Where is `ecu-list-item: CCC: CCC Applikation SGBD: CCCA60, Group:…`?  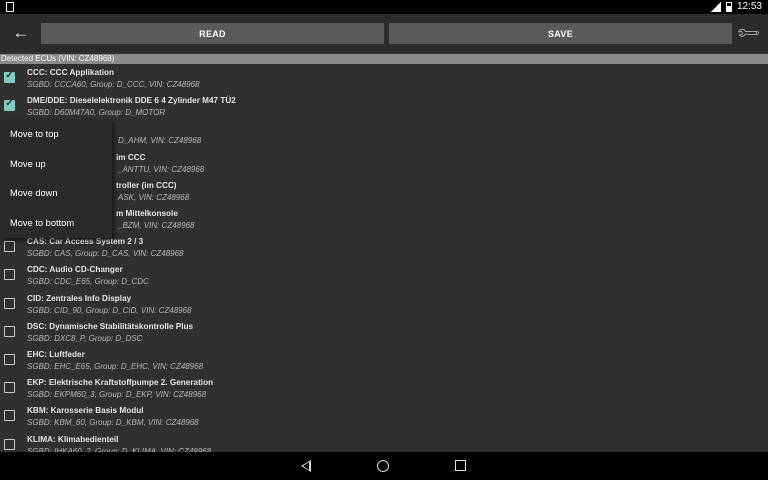
ecu-list-item: CCC: CCC Applikation SGBD: CCCA60, Group:… is located at coordinates (384, 78).